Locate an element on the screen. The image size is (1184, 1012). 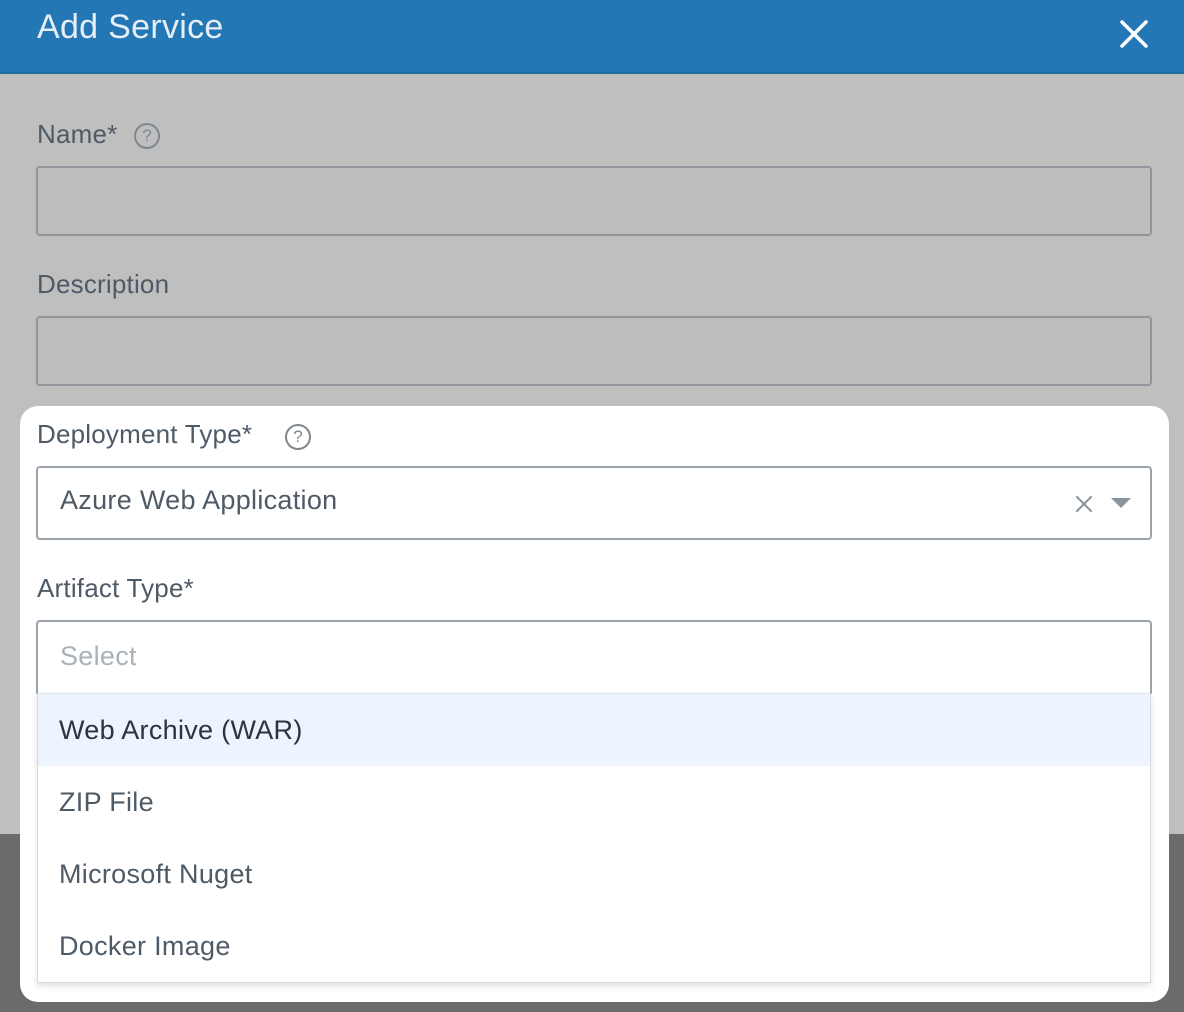
menu-option-web-archive: Web Archive (WAR) is located at coordinates (594, 730).